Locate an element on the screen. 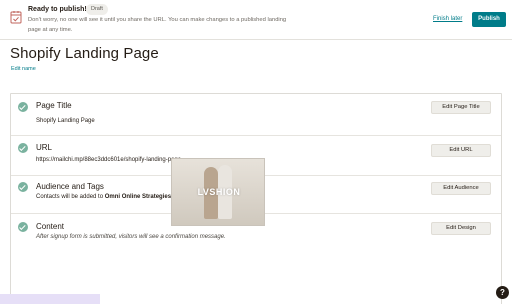 This screenshot has height=304, width=512. row-title: Content is located at coordinates (50, 226).